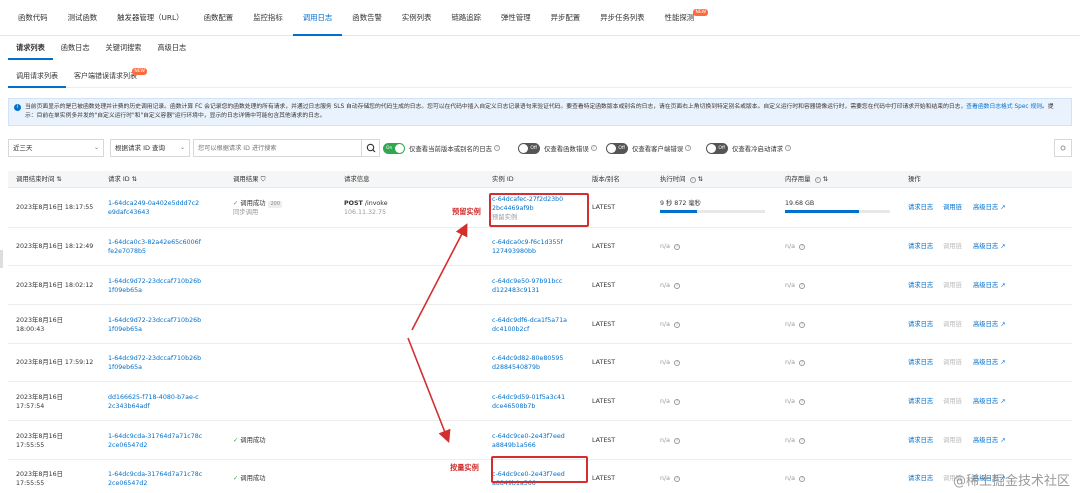  I want to click on client-error-switch: Off, so click(617, 148).